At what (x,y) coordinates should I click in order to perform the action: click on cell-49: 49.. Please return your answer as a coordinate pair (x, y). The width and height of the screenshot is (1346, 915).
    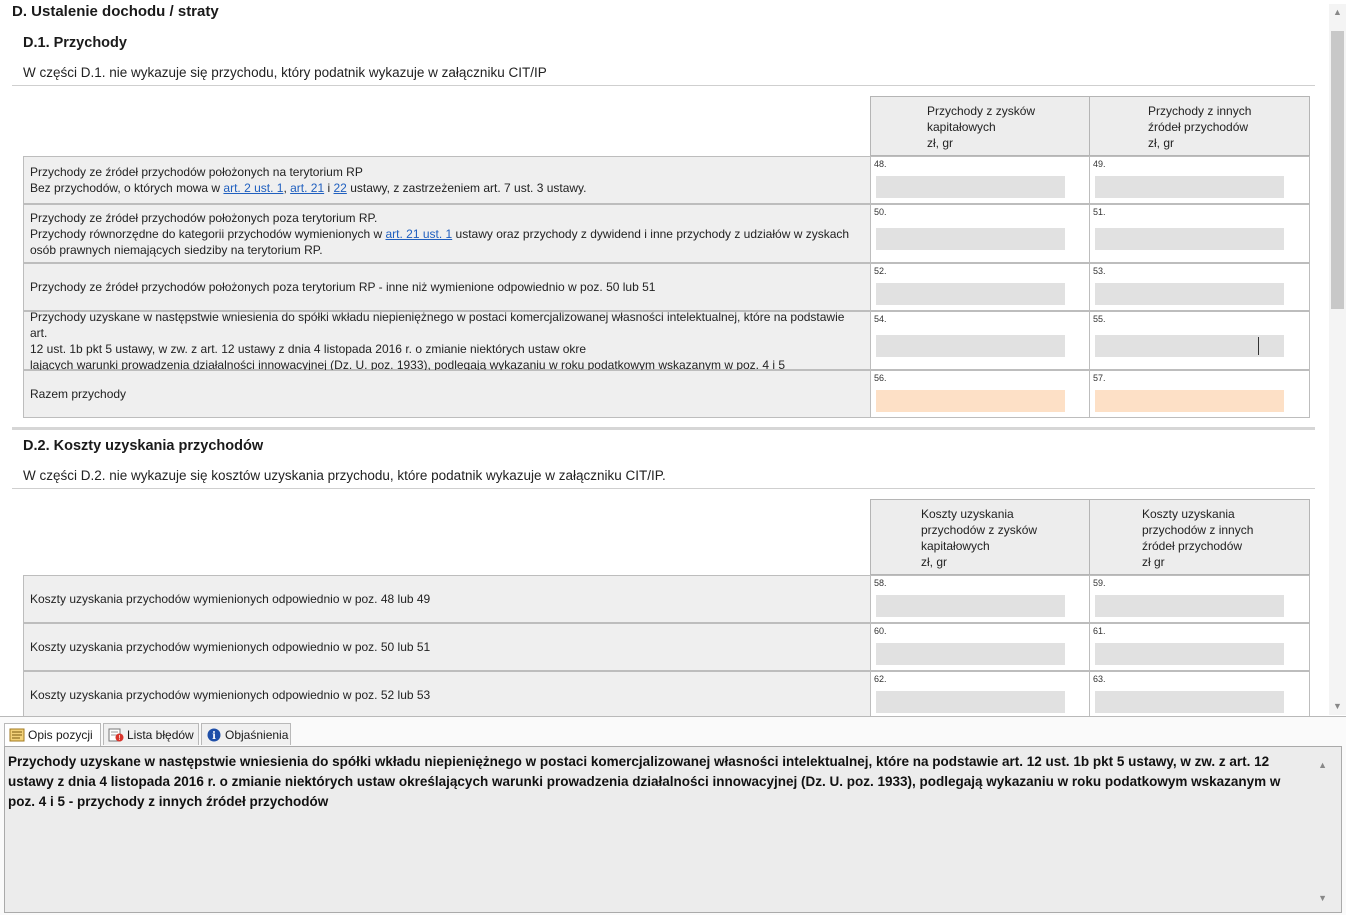
    Looking at the image, I should click on (1199, 180).